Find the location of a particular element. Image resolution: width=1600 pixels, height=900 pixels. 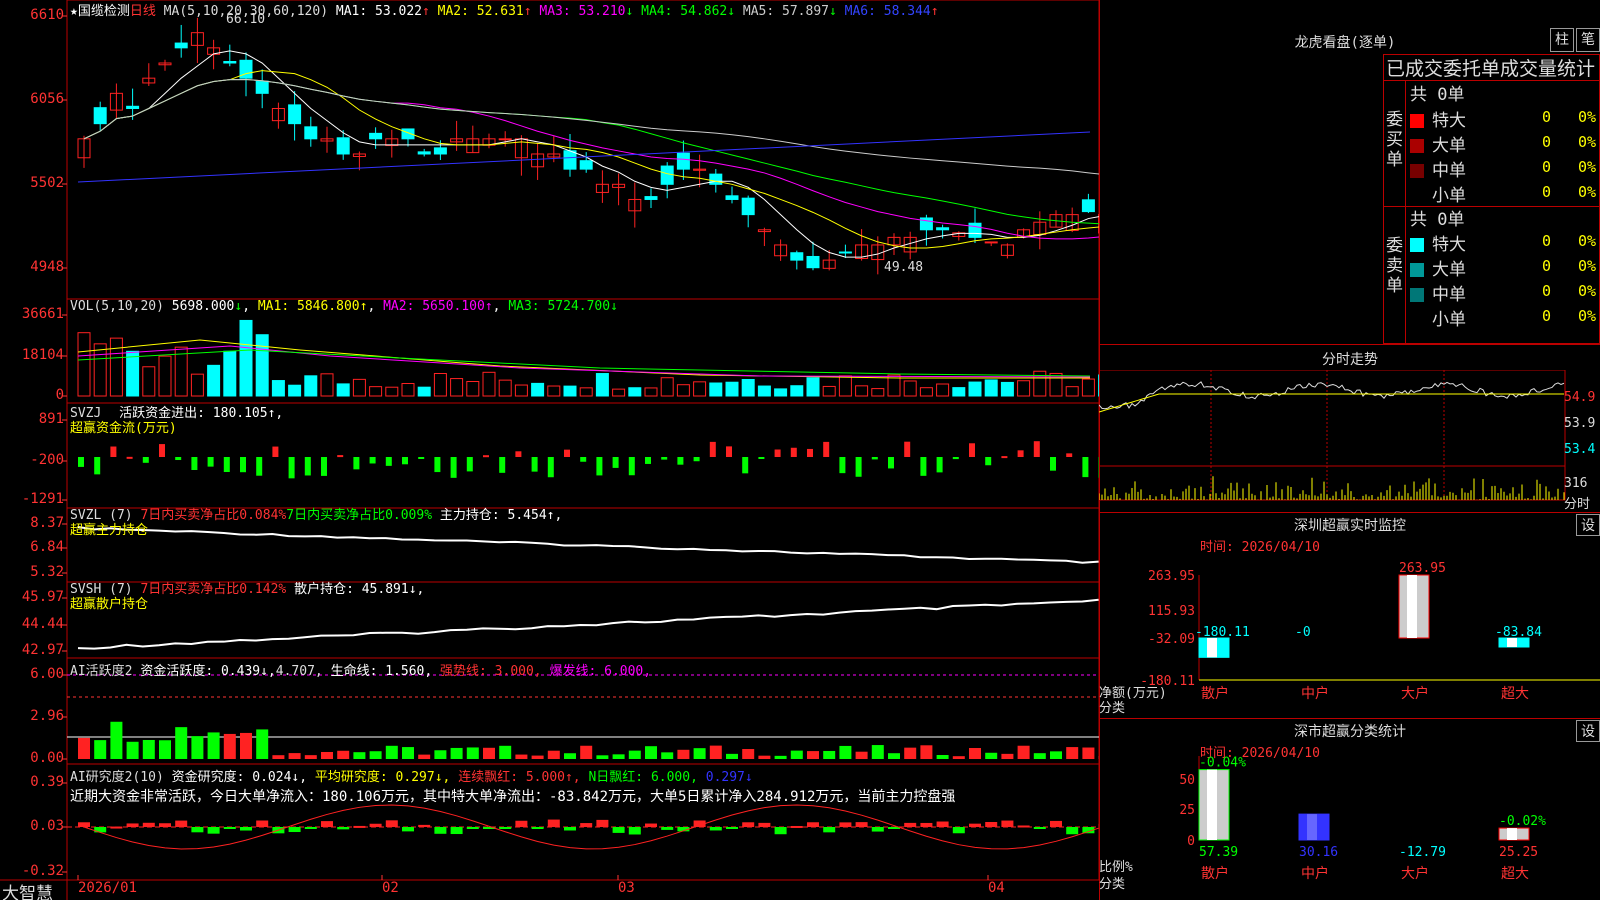

y-tick: 0 is located at coordinates (59, 395).